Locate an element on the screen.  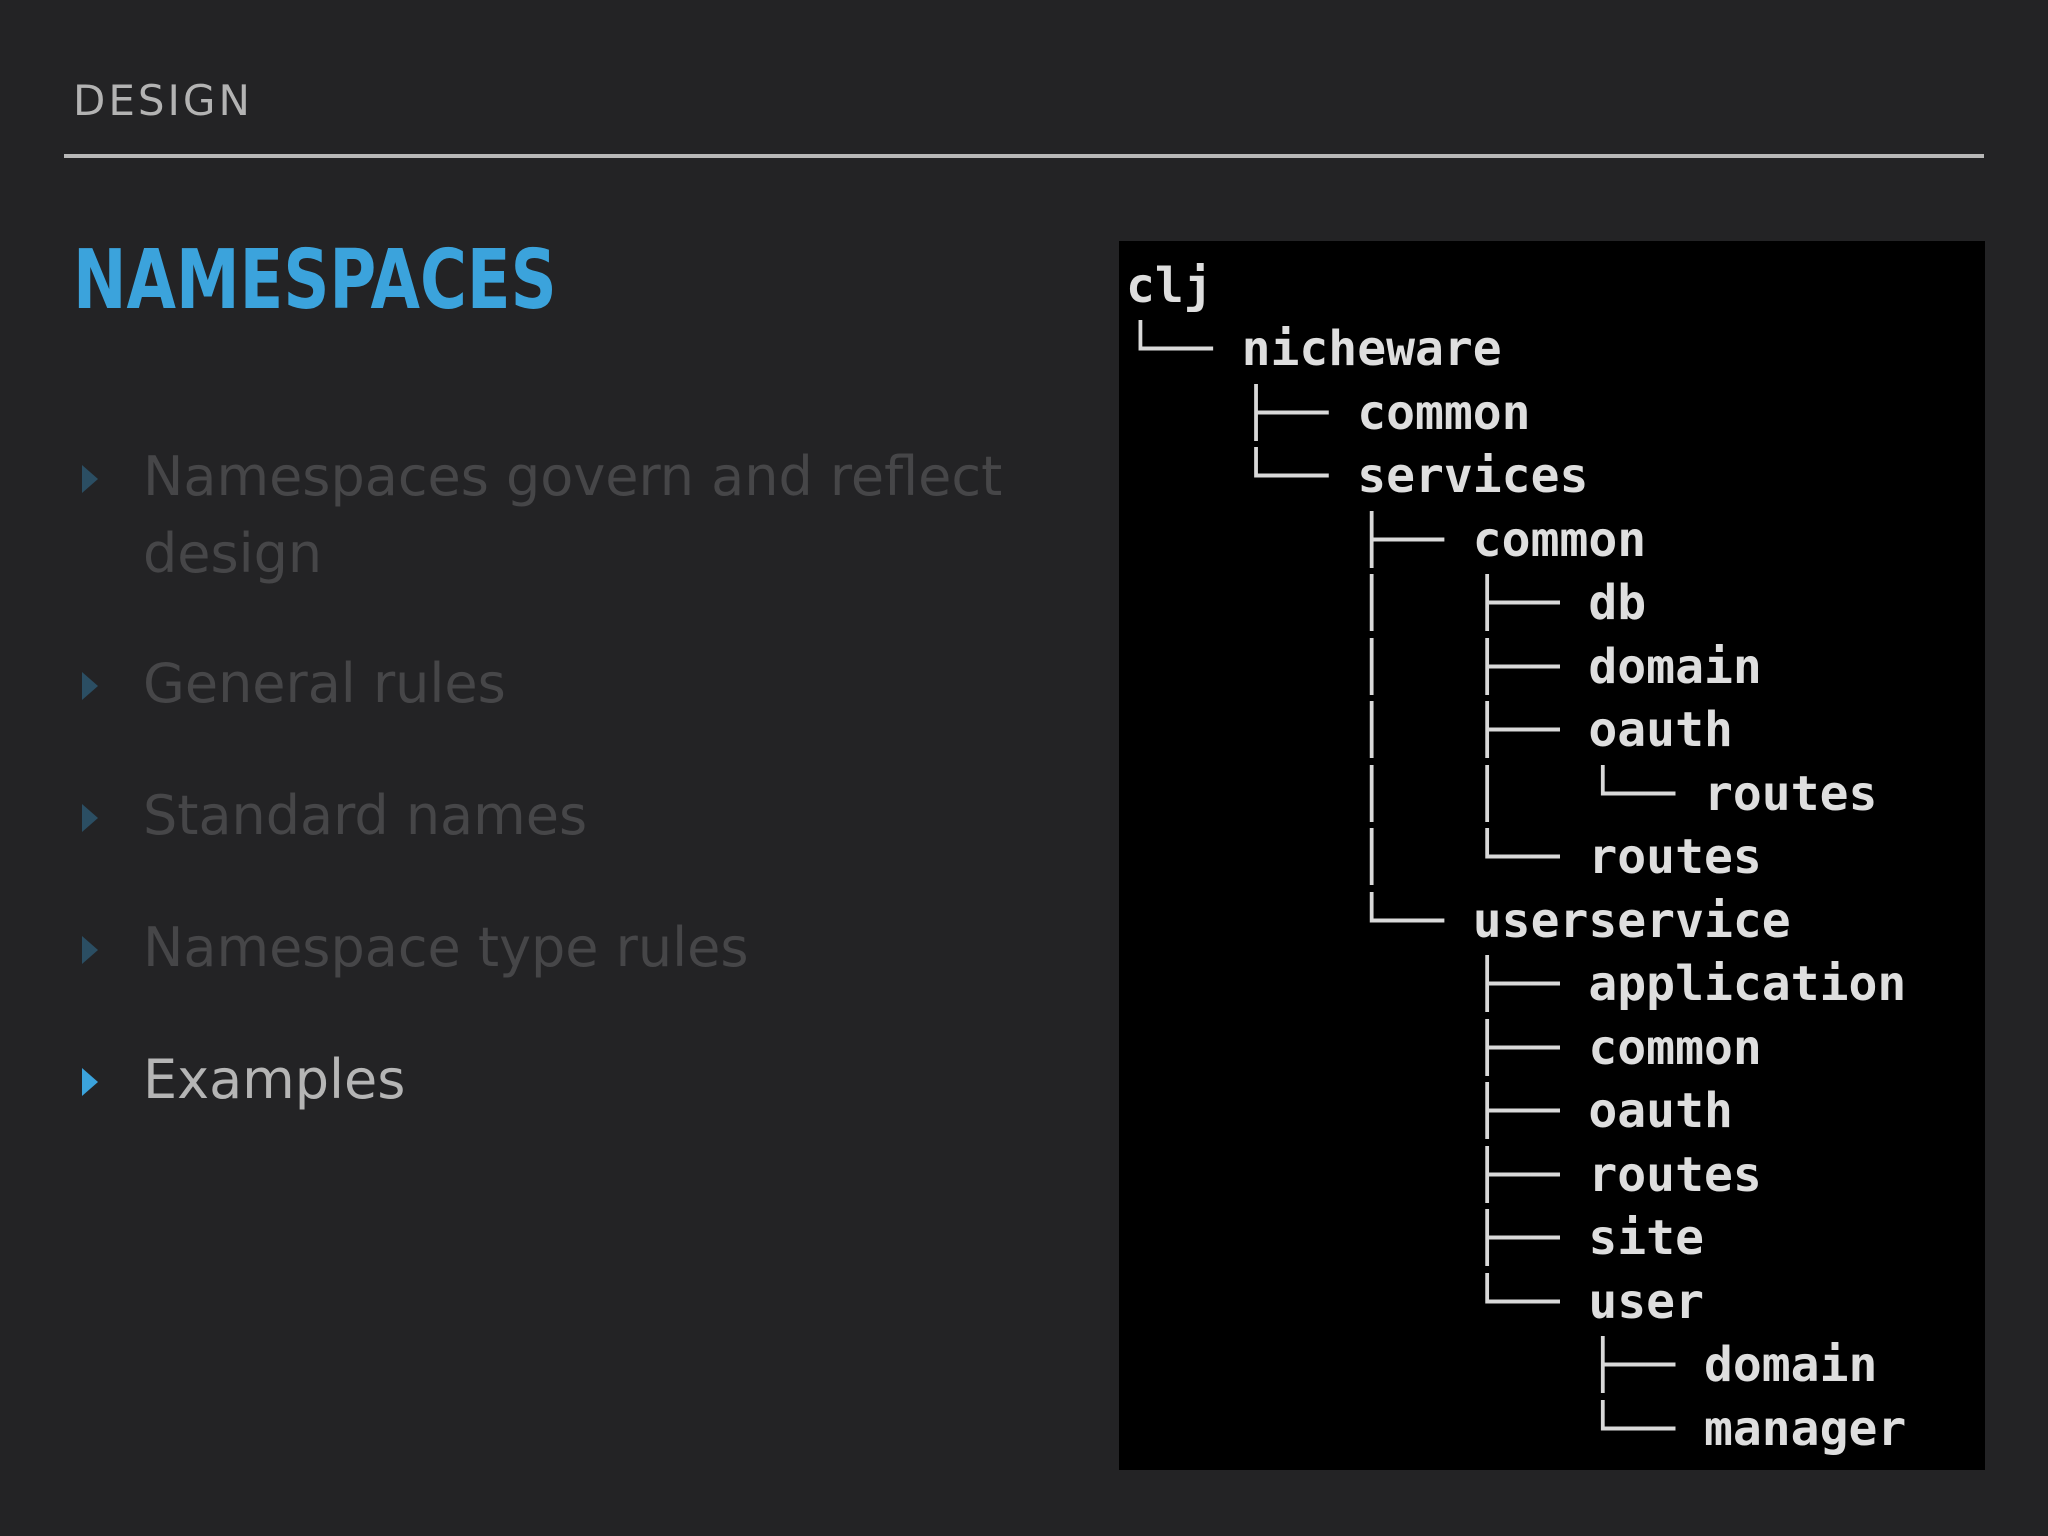
tree-line: └── services is located at coordinates (1516, 477).